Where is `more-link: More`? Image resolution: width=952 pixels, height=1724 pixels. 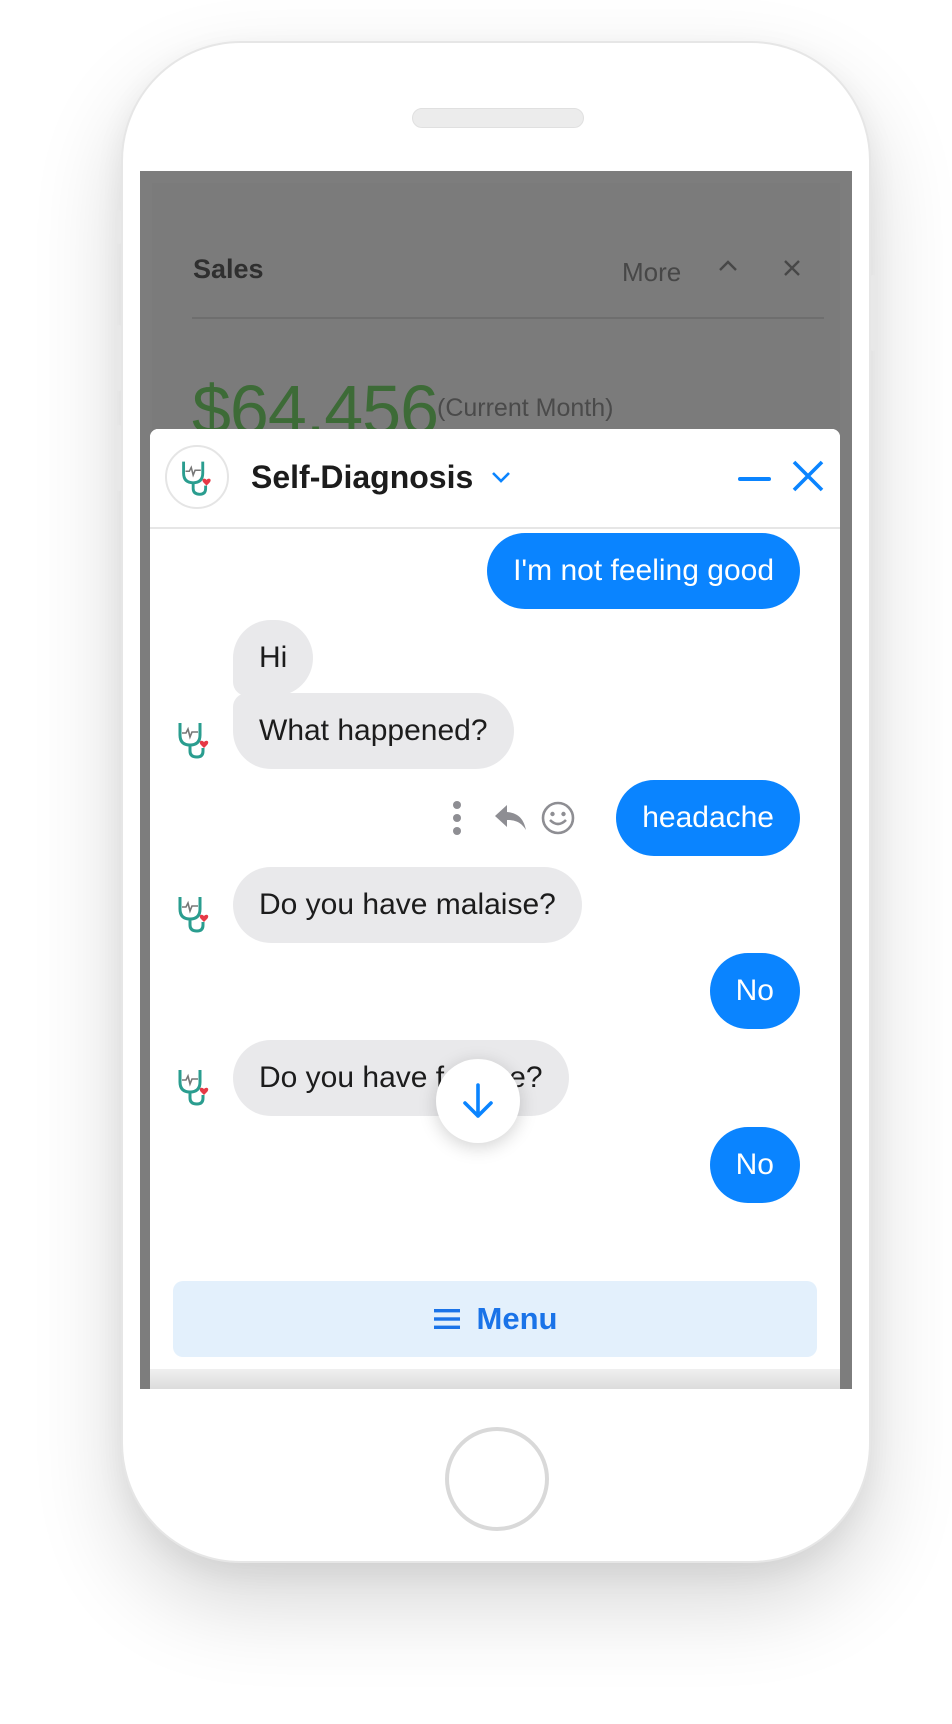
more-link: More is located at coordinates (651, 272).